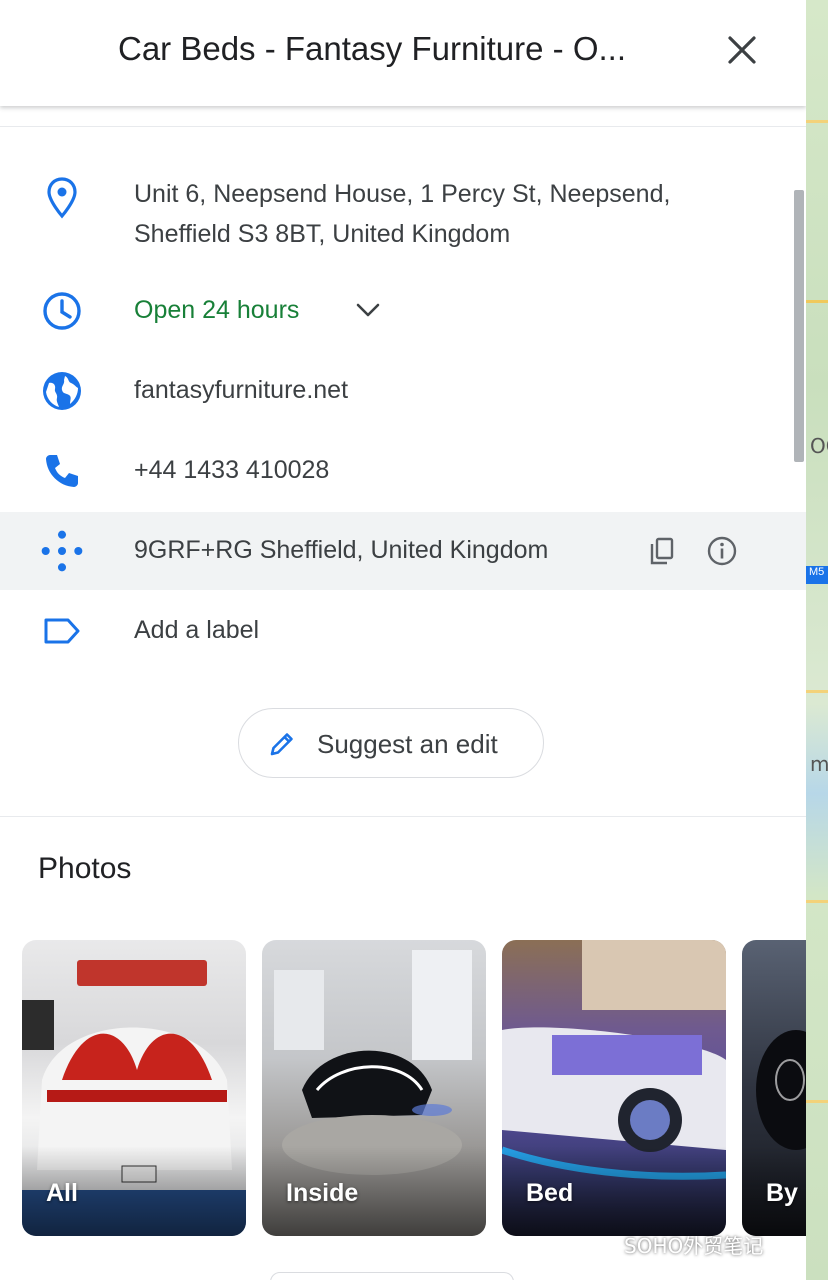 This screenshot has height=1280, width=828. I want to click on plus-code-row: 9GRF+RG Sheffield, United Kingdom, so click(403, 551).